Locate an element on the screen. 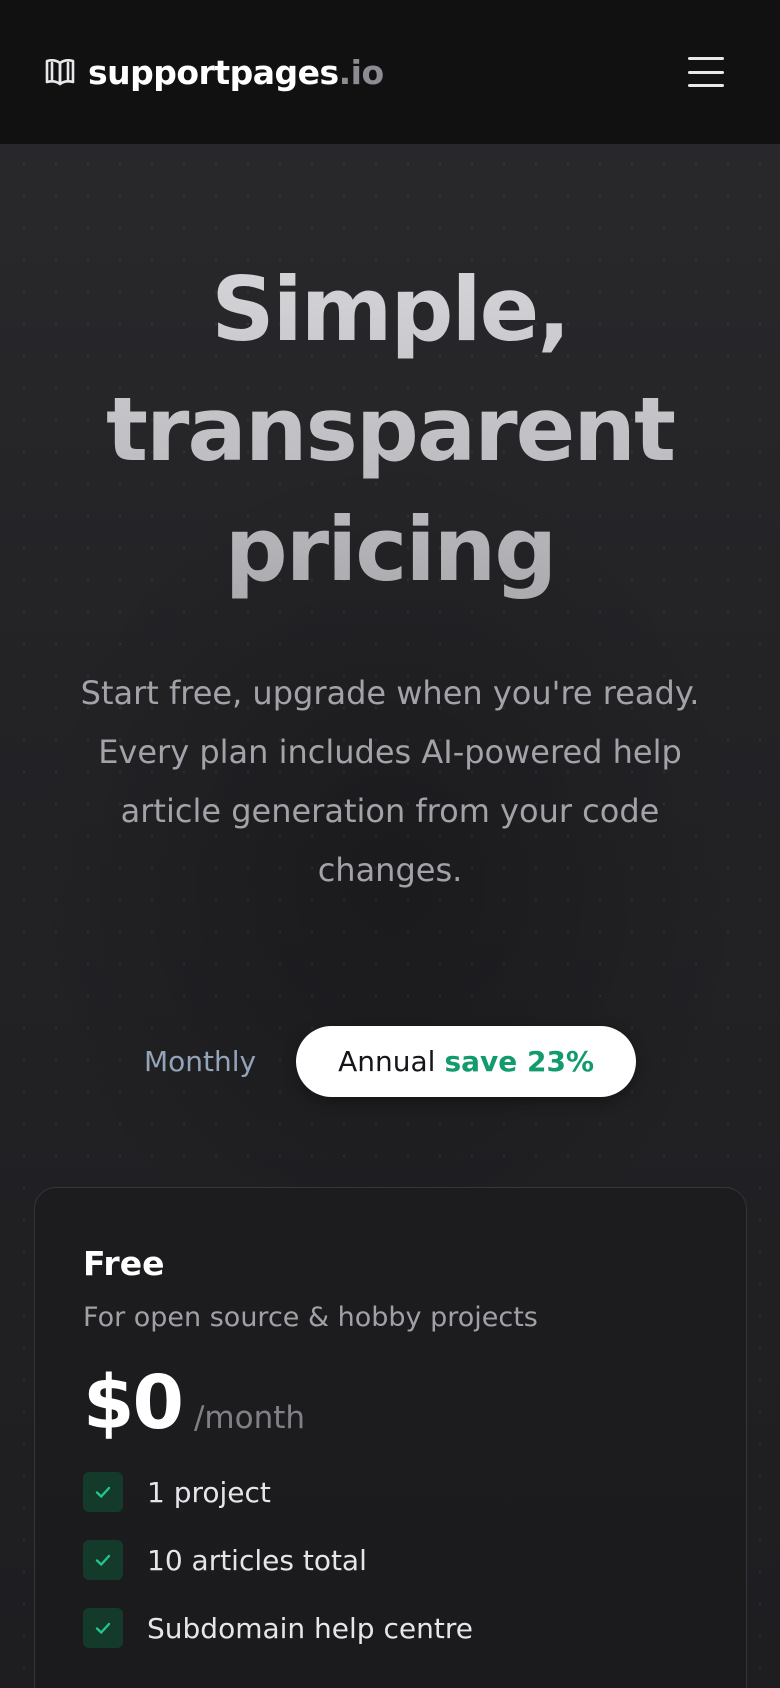 The image size is (780, 1688). annual-label: Annual is located at coordinates (387, 1061).